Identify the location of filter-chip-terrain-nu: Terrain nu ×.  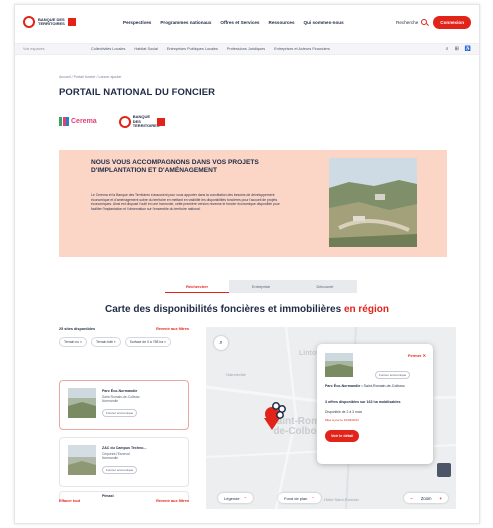
(73, 342).